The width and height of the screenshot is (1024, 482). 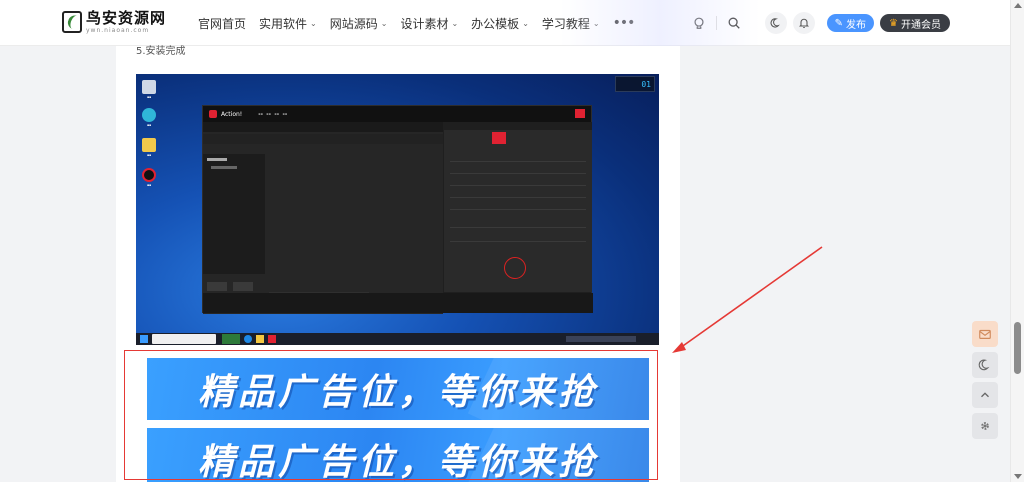 I want to click on app-settings-panel, so click(x=518, y=207).